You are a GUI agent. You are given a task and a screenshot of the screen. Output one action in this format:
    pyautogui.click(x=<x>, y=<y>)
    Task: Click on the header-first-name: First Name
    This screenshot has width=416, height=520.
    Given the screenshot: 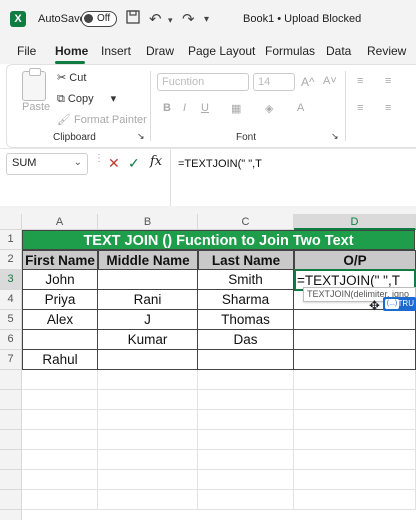 What is the action you would take?
    pyautogui.click(x=60, y=260)
    